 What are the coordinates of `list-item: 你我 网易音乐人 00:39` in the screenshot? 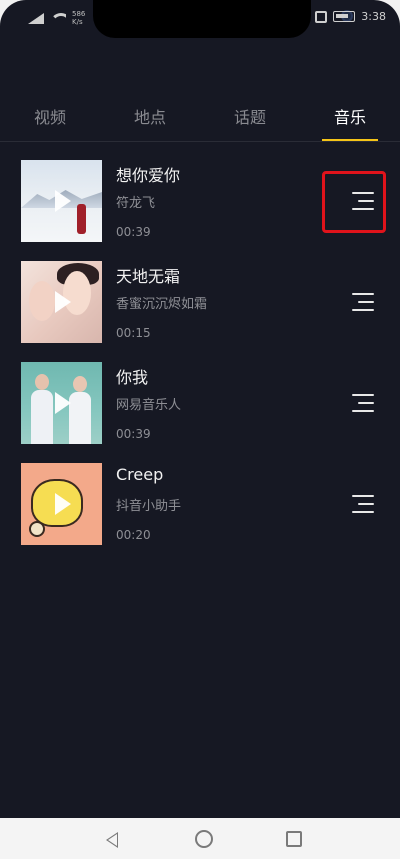 It's located at (200, 410).